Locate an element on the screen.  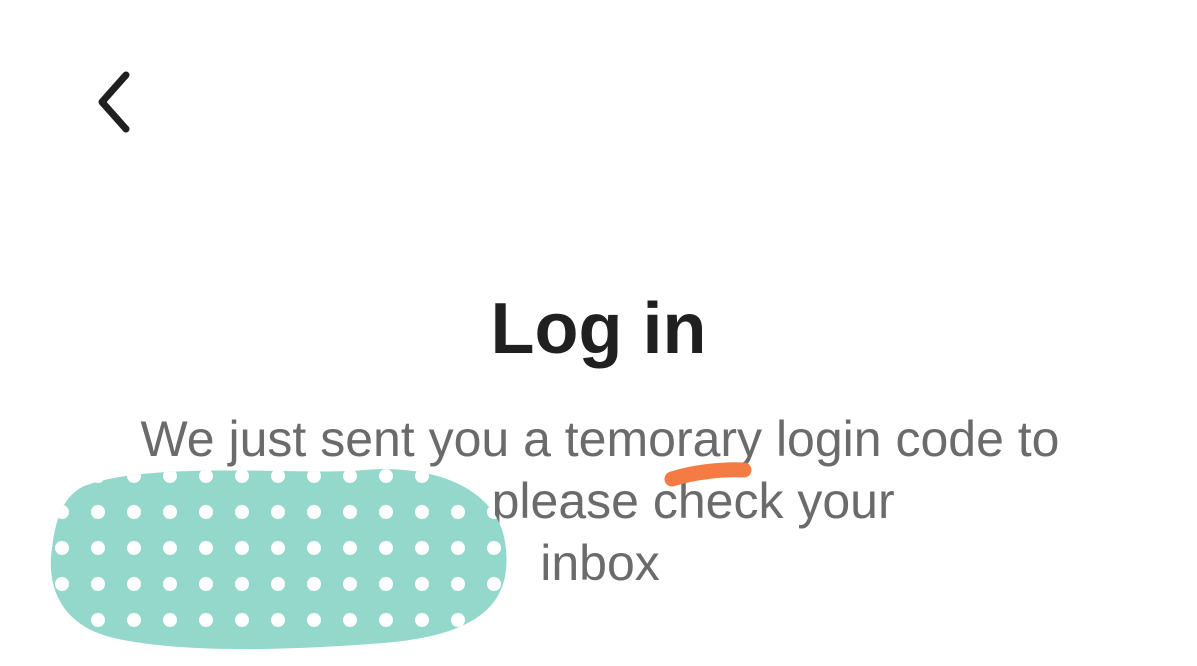
message-line-2: please check your is located at coordinates (693, 501).